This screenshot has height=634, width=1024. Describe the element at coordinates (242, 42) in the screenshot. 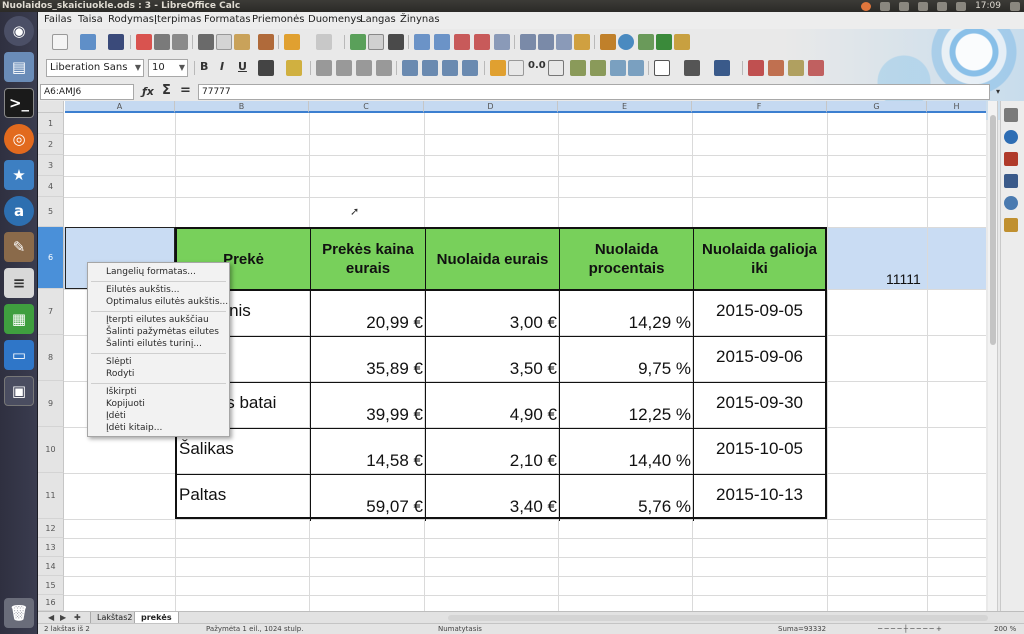

I see `paste-icon` at that location.